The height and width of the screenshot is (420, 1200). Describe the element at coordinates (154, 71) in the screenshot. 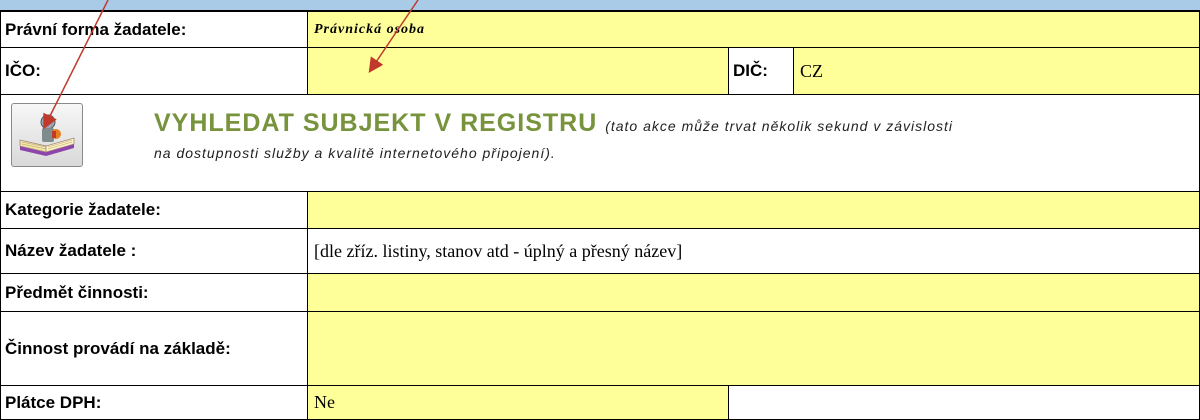

I see `ico-label: IČO:` at that location.